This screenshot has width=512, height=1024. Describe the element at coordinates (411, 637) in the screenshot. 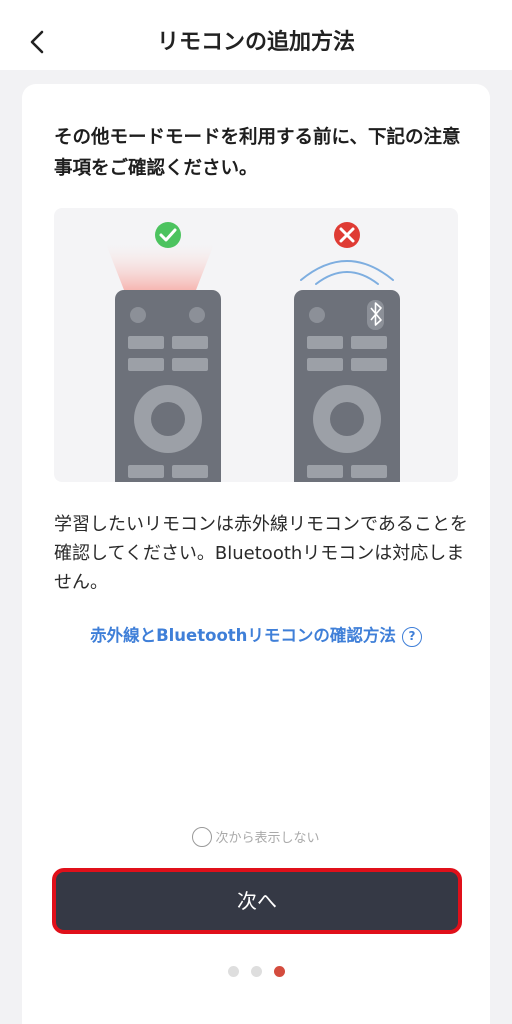

I see `question-circle-icon: ?` at that location.